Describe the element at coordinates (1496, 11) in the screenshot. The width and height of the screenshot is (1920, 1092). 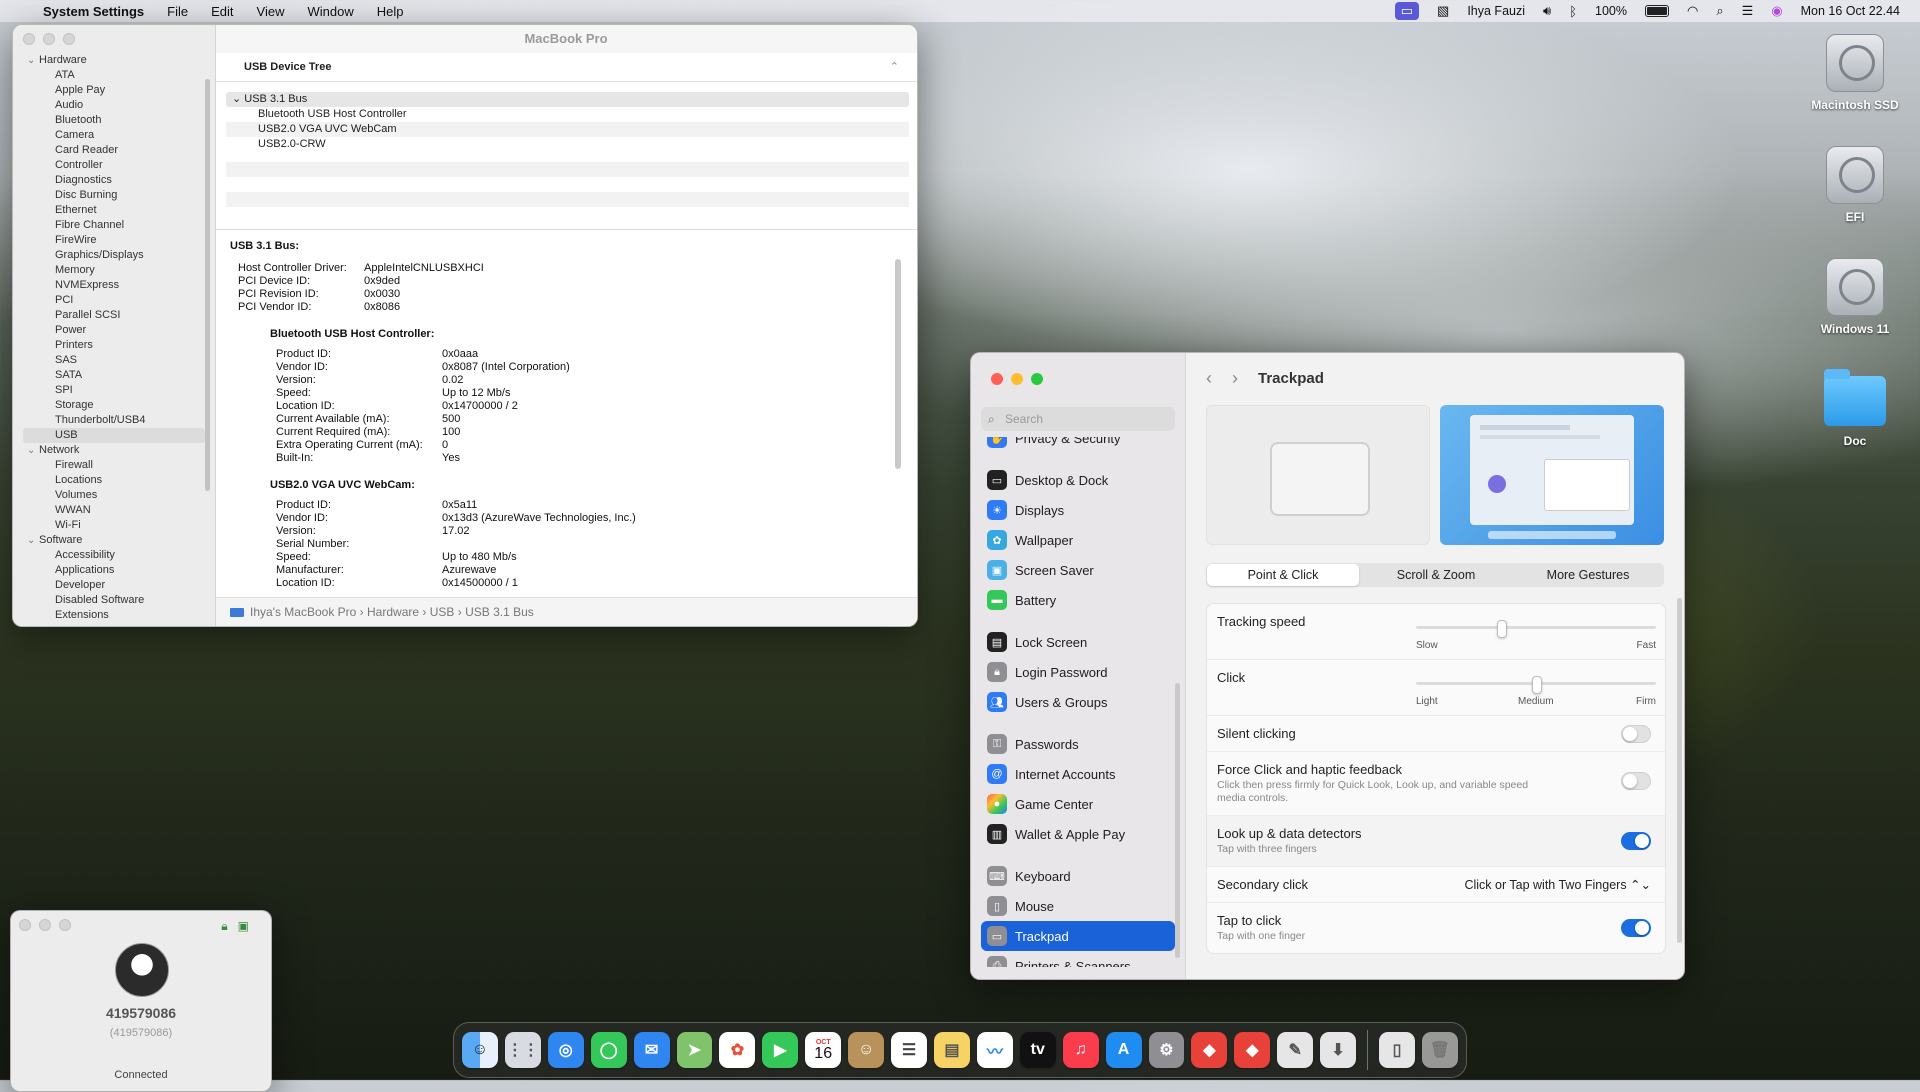
I see `user-name: Ihya Fauzi` at that location.